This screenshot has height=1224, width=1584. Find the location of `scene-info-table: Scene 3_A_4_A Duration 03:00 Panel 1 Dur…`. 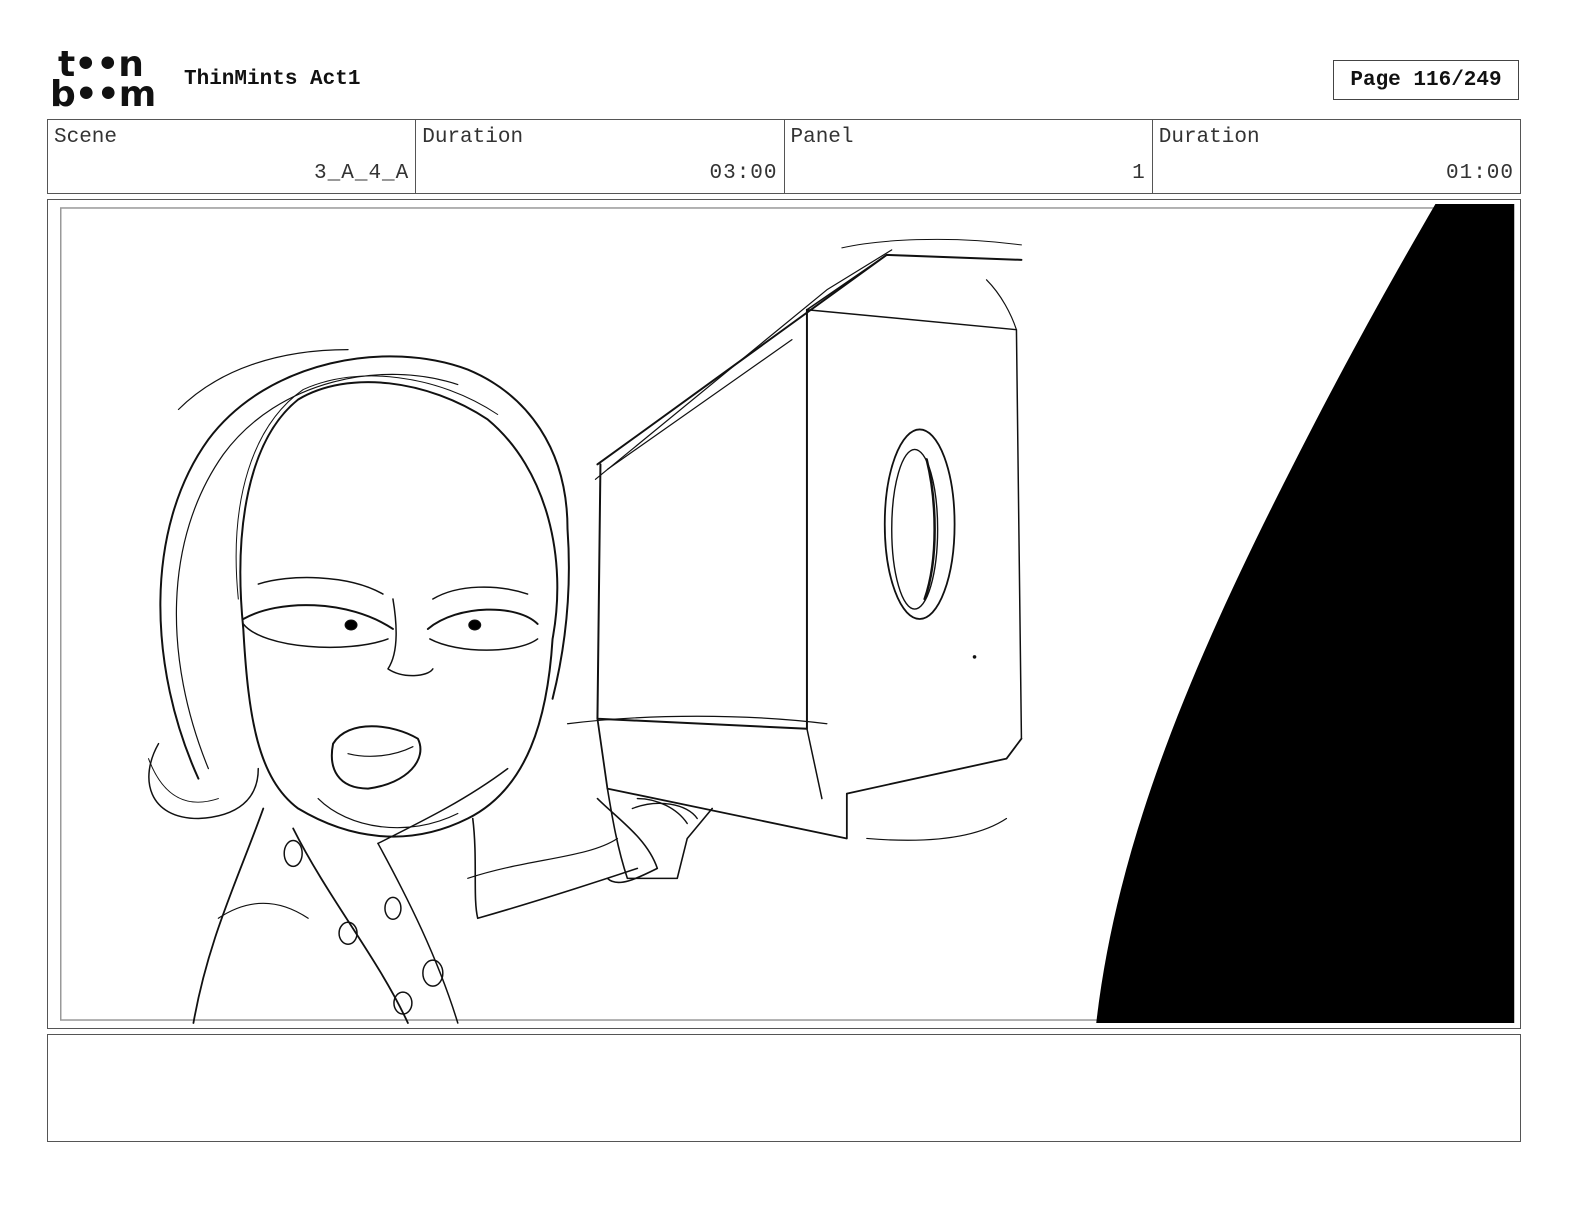

scene-info-table: Scene 3_A_4_A Duration 03:00 Panel 1 Dur… is located at coordinates (784, 156).